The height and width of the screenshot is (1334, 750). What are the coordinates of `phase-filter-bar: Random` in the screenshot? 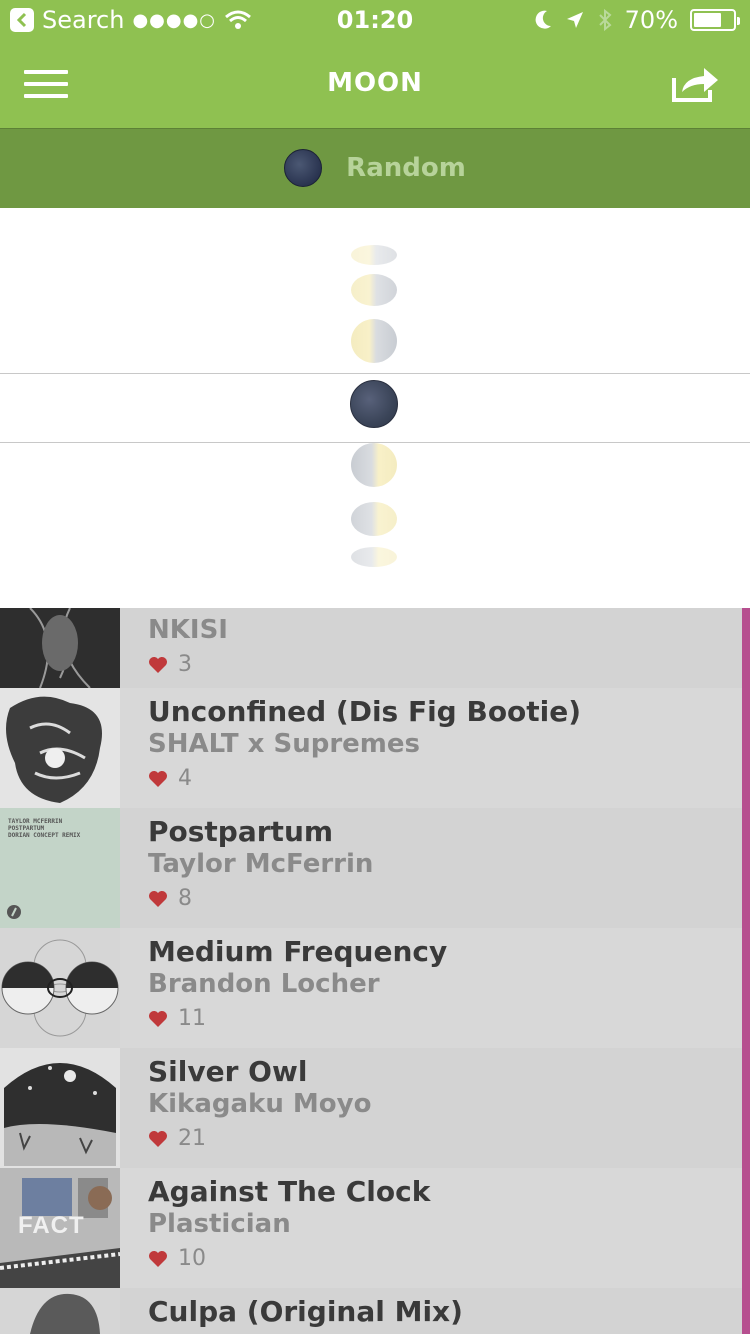 It's located at (375, 168).